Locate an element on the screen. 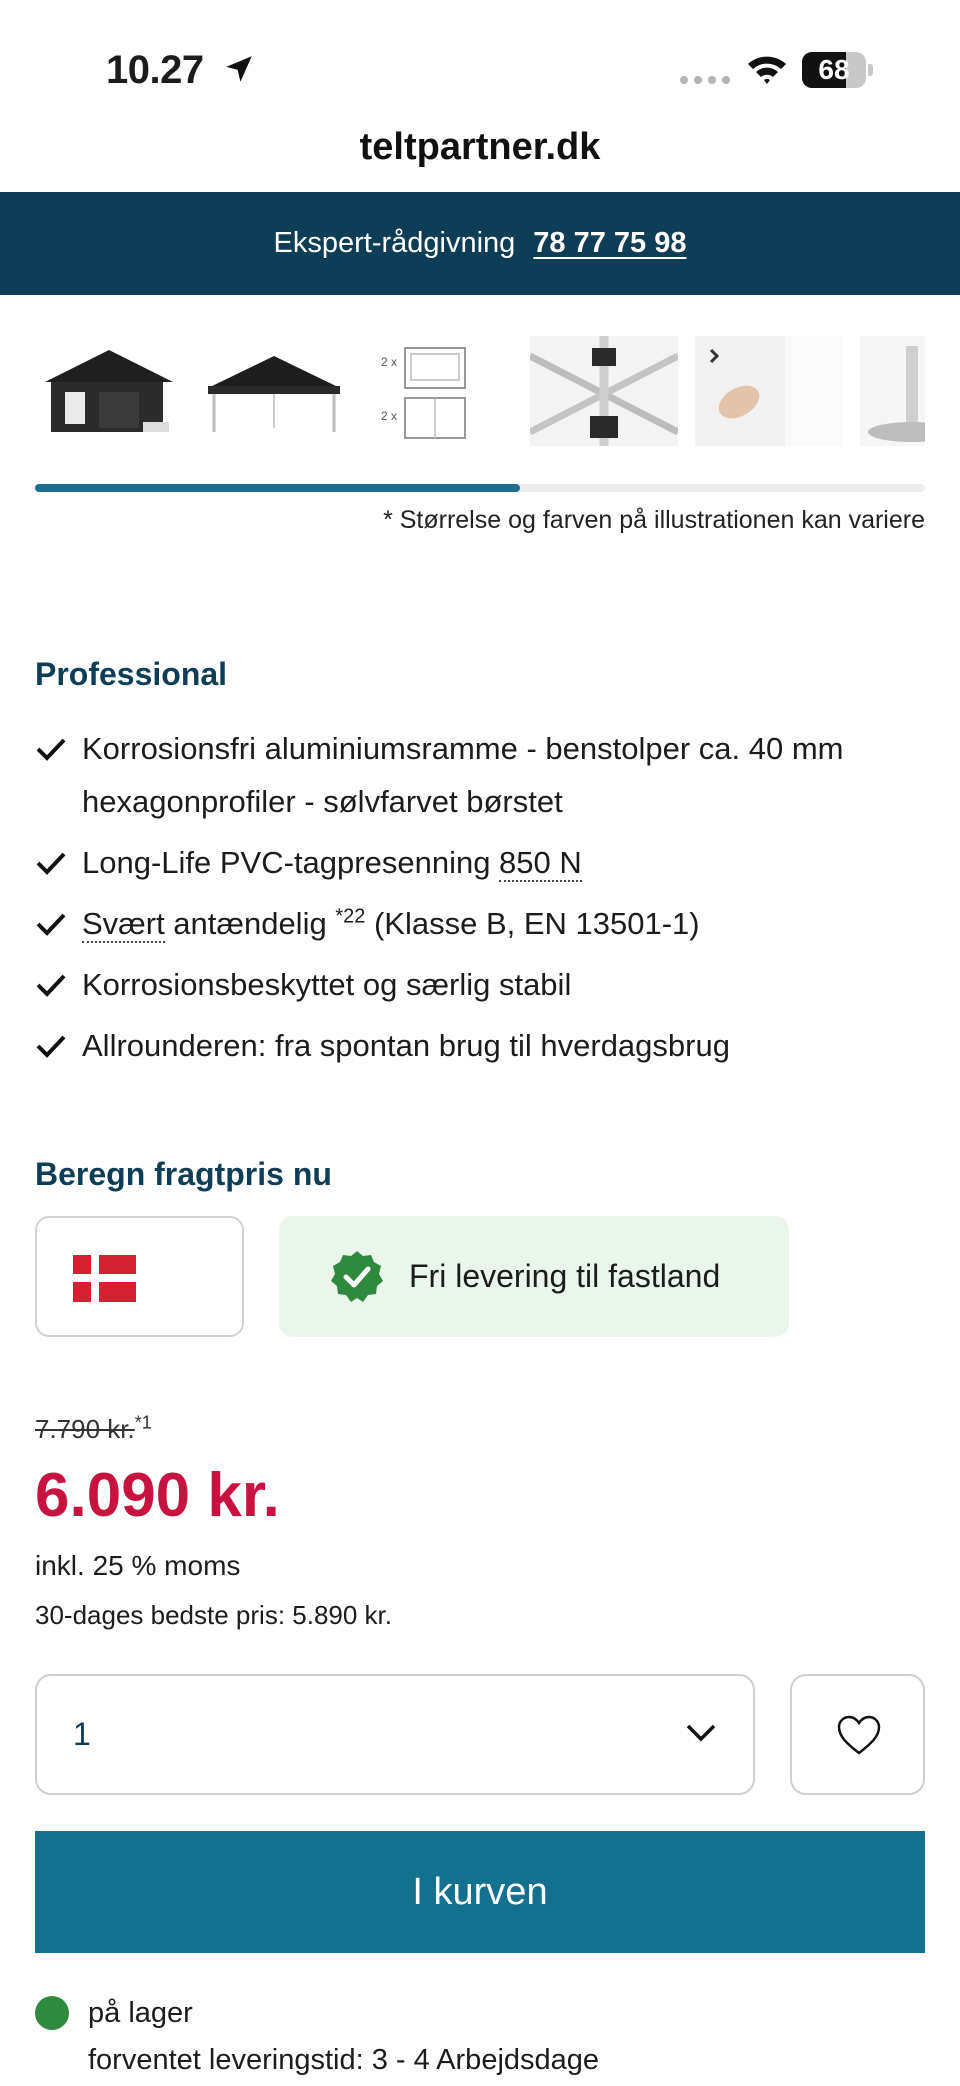 The image size is (960, 2086). feature-text: Long-Life PVC-tagpresenning is located at coordinates (291, 862).